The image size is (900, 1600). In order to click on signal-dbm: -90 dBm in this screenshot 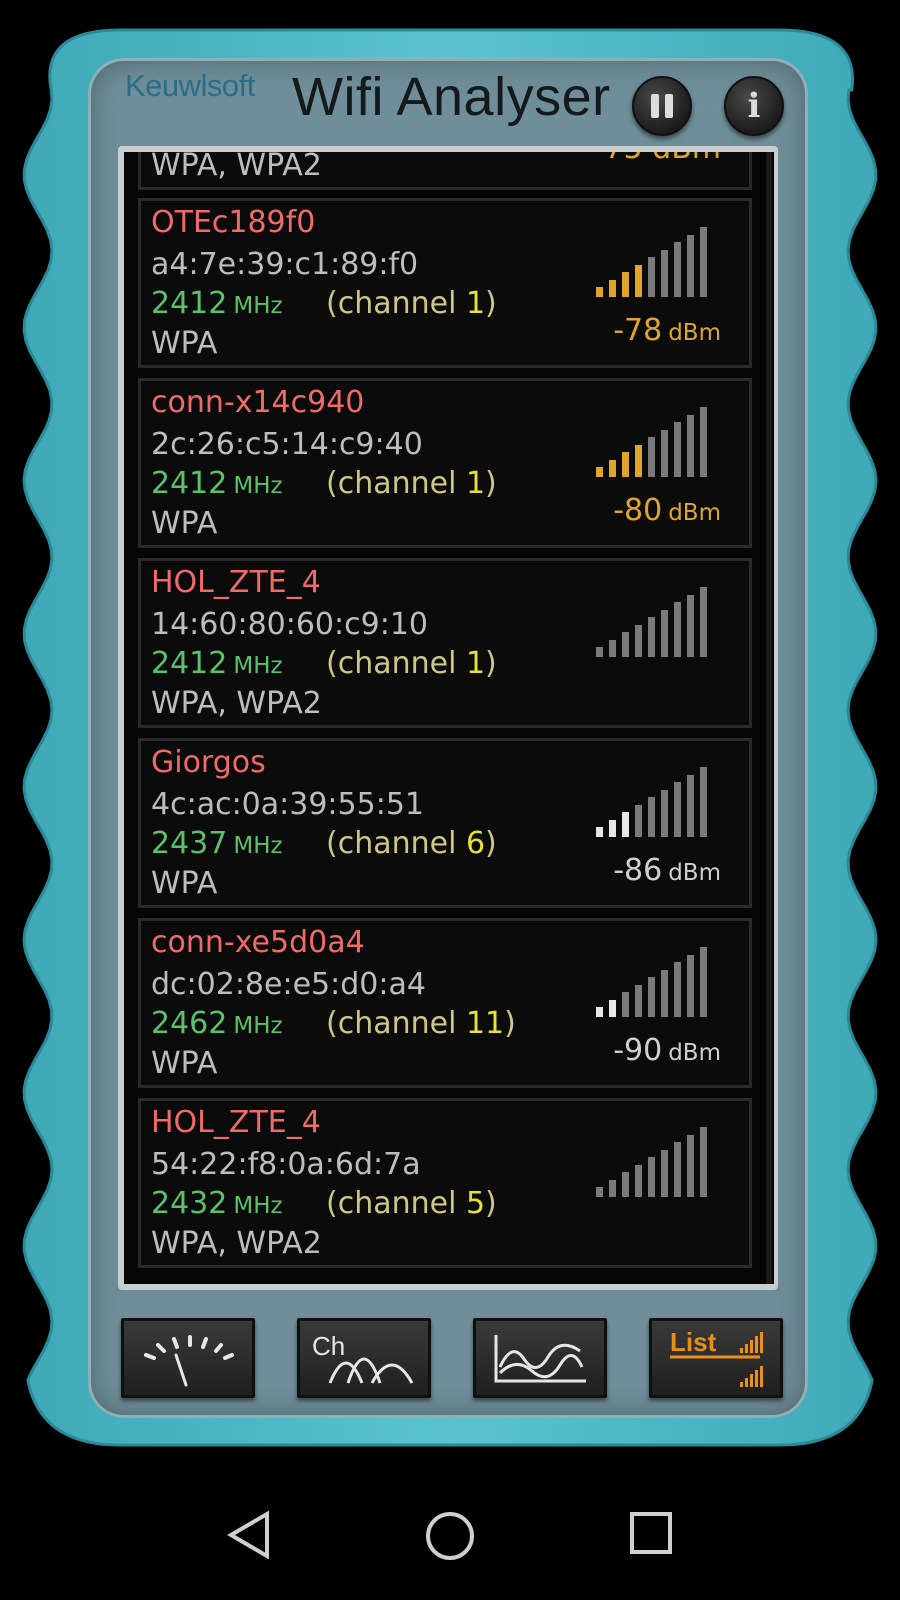, I will do `click(651, 1050)`.